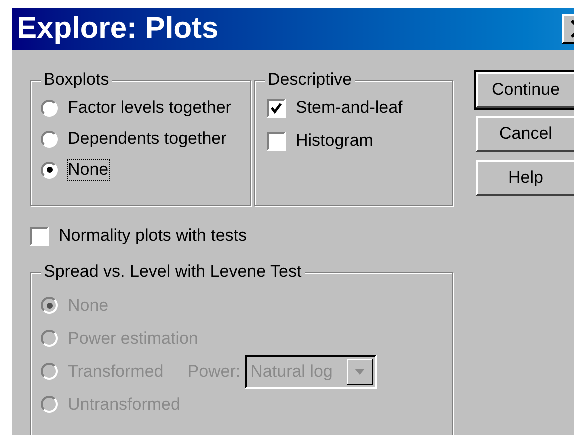 This screenshot has height=435, width=574. What do you see at coordinates (525, 134) in the screenshot?
I see `dialog-button: Cancel` at bounding box center [525, 134].